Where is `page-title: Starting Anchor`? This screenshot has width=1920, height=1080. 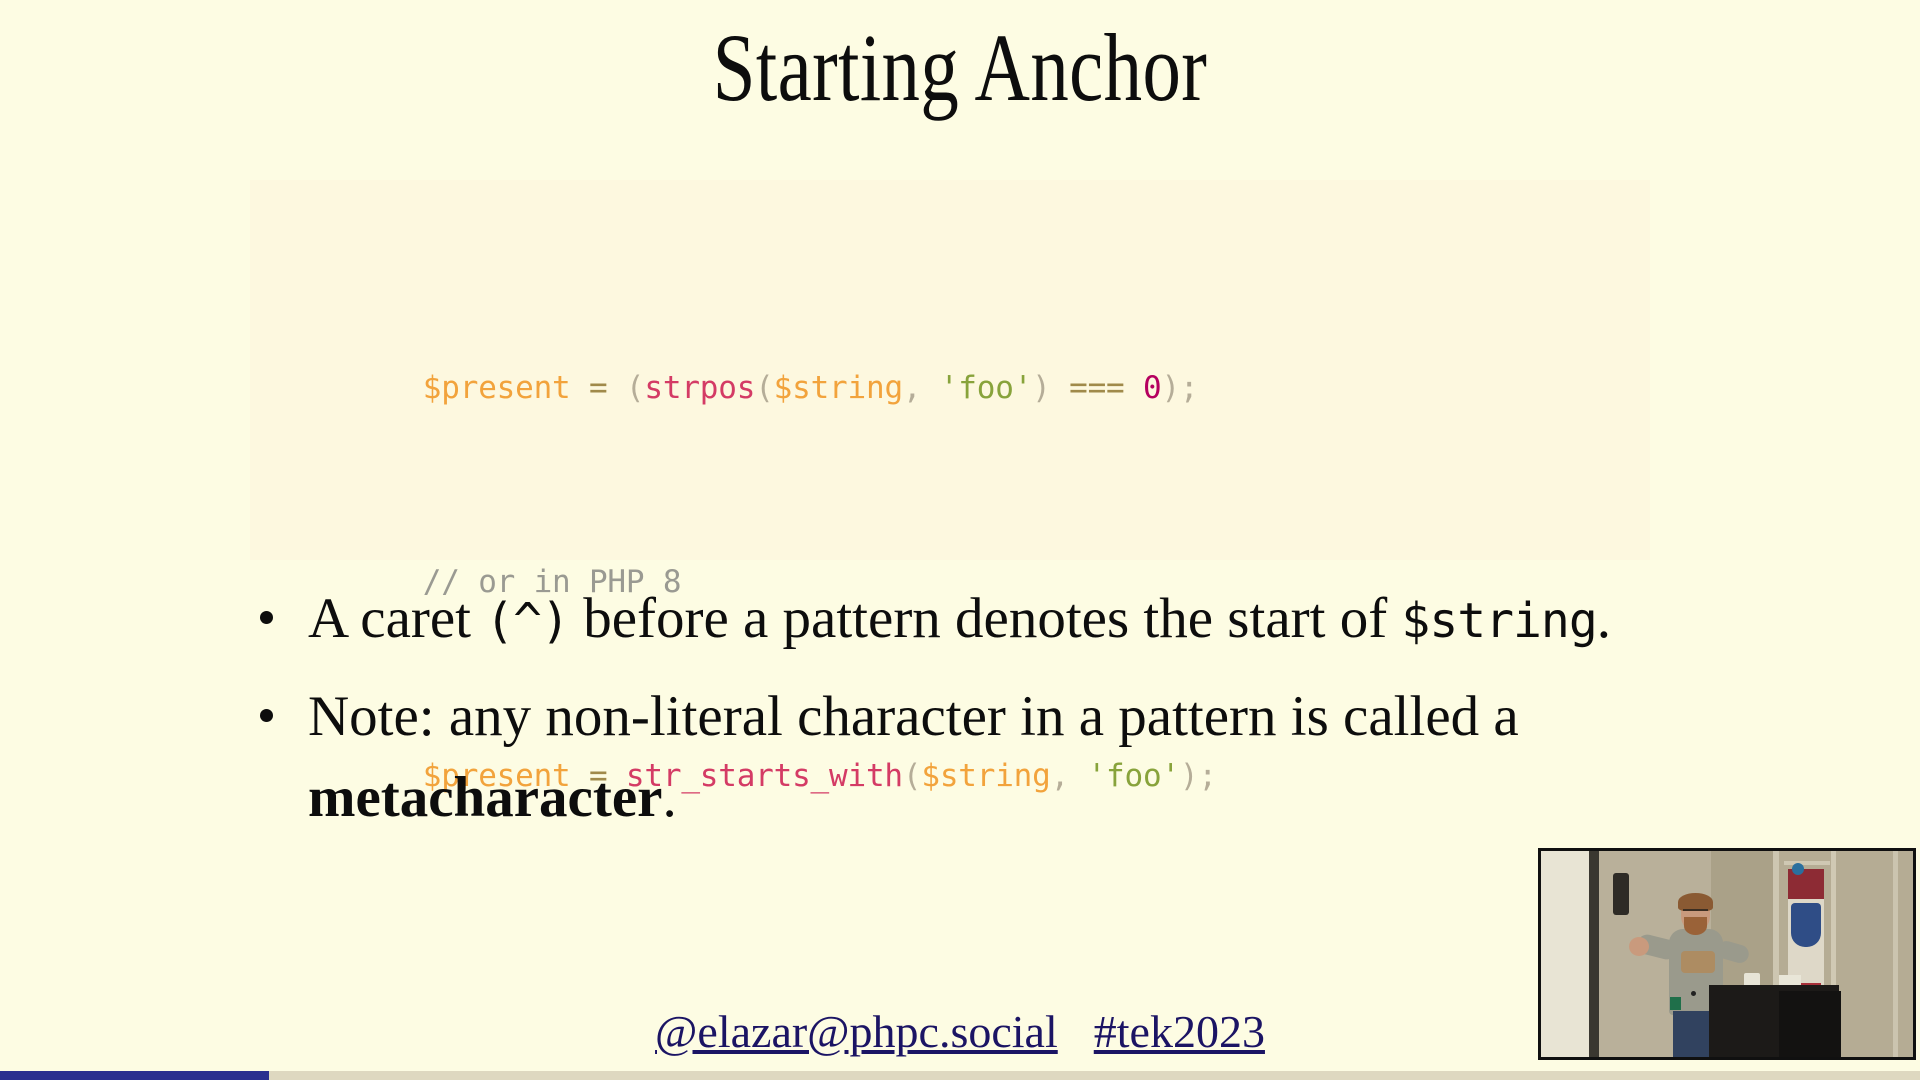 page-title: Starting Anchor is located at coordinates (960, 67).